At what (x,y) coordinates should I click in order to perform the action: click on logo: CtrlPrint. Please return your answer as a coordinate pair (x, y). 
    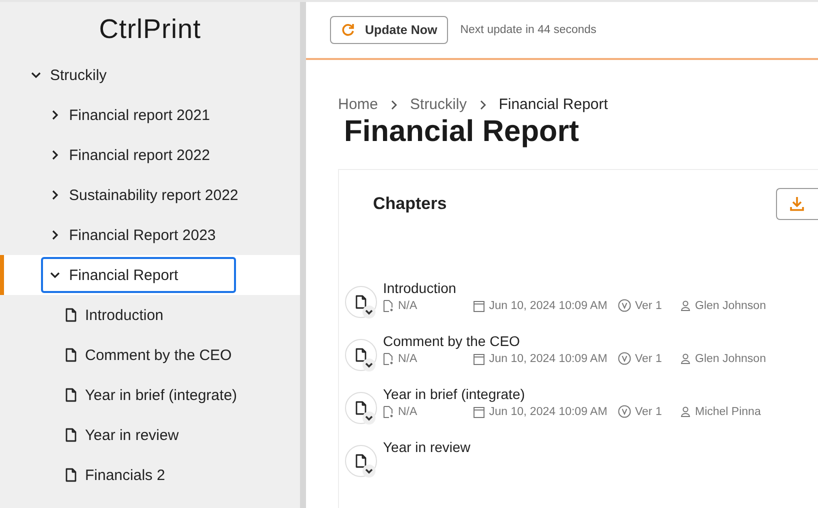
    Looking at the image, I should click on (149, 29).